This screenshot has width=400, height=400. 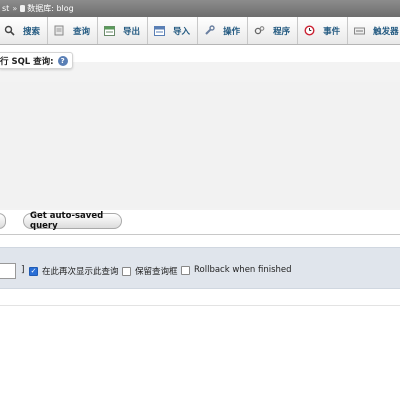 I want to click on show-query-again-option: ✓ 在此再次显示此查询, so click(x=74, y=271).